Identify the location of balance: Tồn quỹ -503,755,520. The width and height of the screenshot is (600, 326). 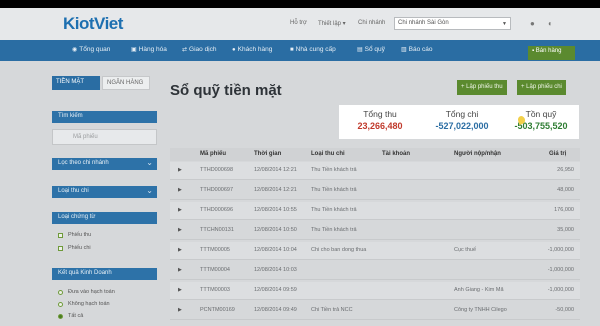
(541, 120).